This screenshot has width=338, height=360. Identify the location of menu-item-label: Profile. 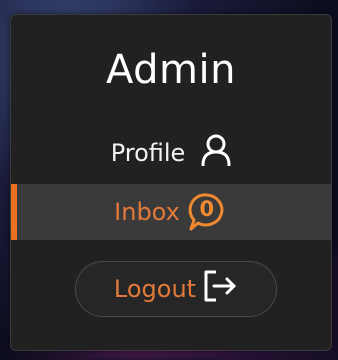
(148, 153).